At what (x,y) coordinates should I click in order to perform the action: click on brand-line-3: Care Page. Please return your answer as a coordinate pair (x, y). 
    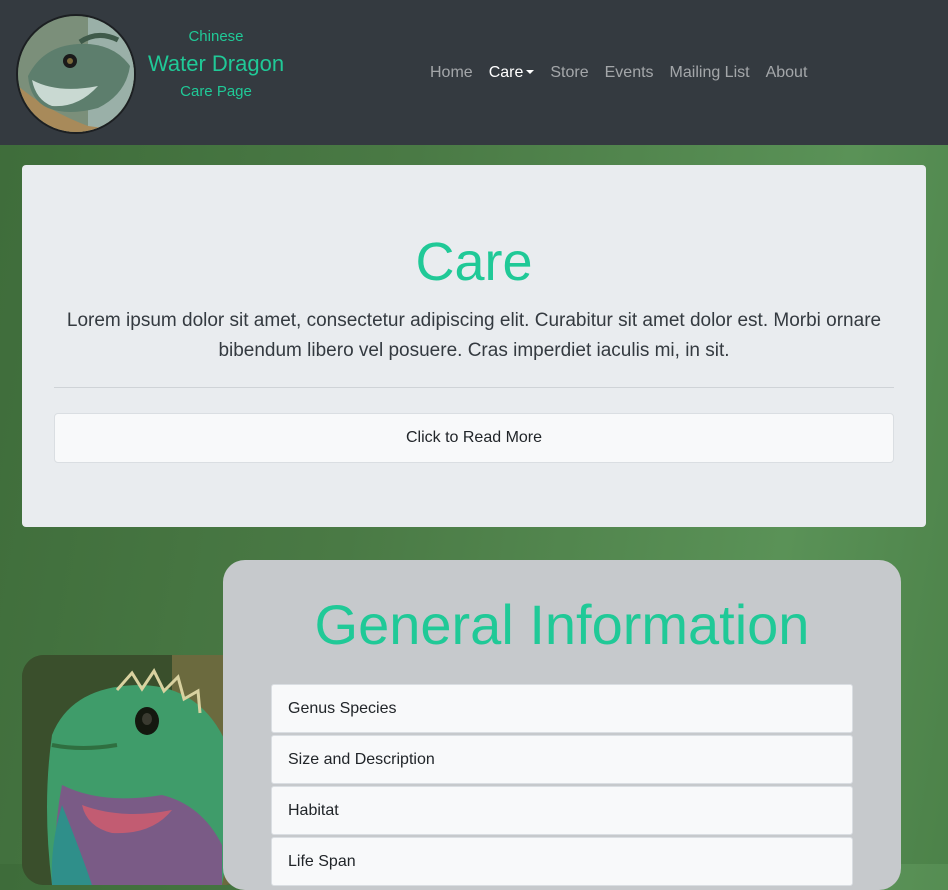
    Looking at the image, I should click on (216, 91).